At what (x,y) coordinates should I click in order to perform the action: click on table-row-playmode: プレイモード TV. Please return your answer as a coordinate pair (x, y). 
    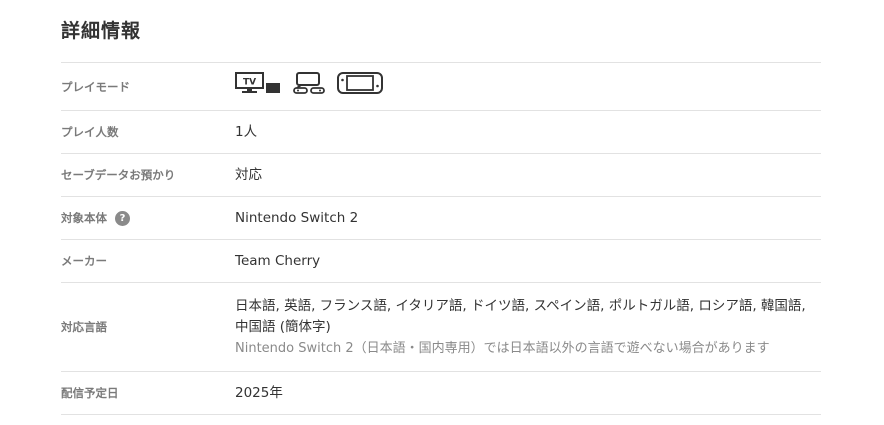
    Looking at the image, I should click on (441, 87).